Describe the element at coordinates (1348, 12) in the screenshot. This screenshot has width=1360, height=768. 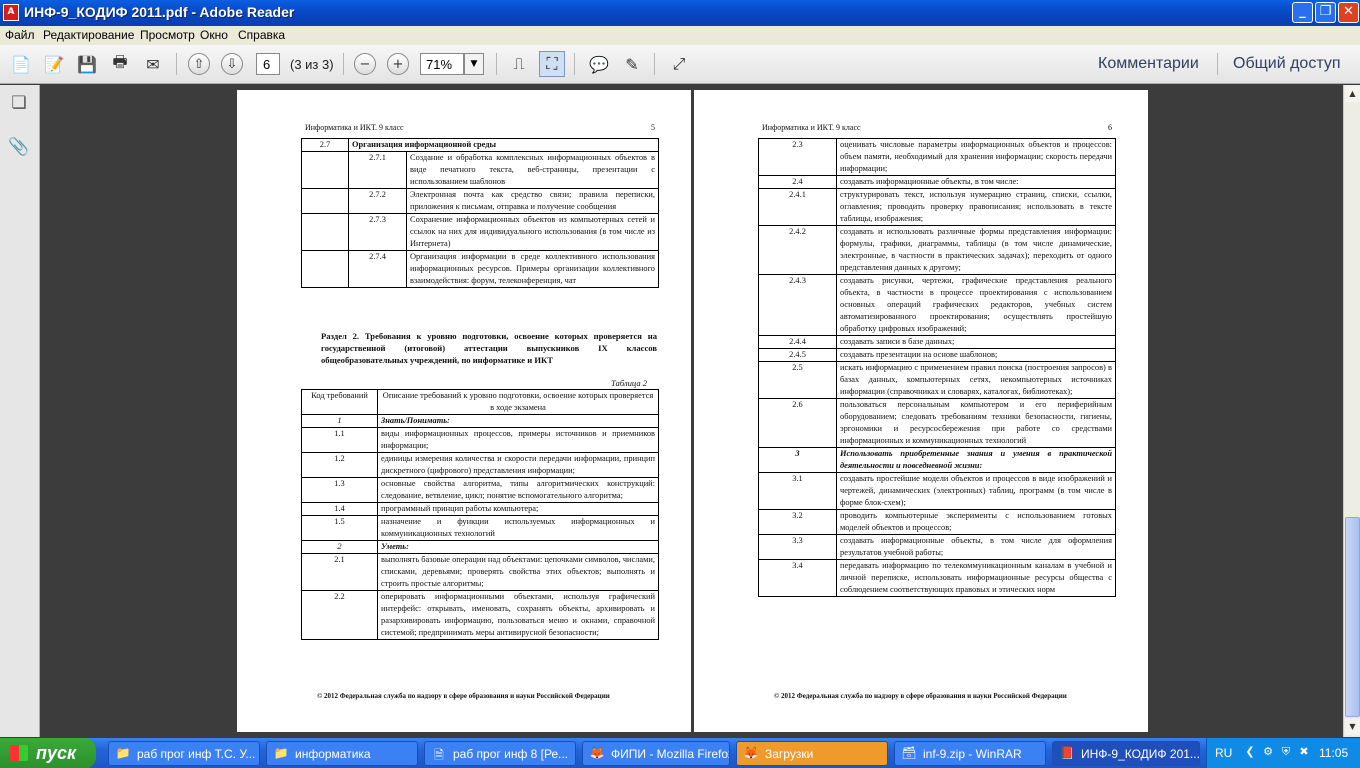
I see `close-button: ✕` at that location.